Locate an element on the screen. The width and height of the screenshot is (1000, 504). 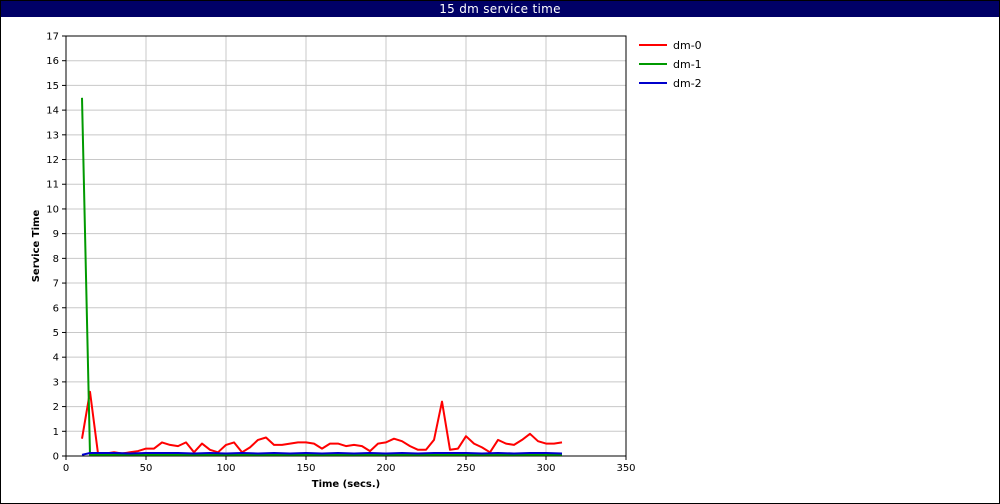
x-tick-label: 350 is located at coordinates (625, 468).